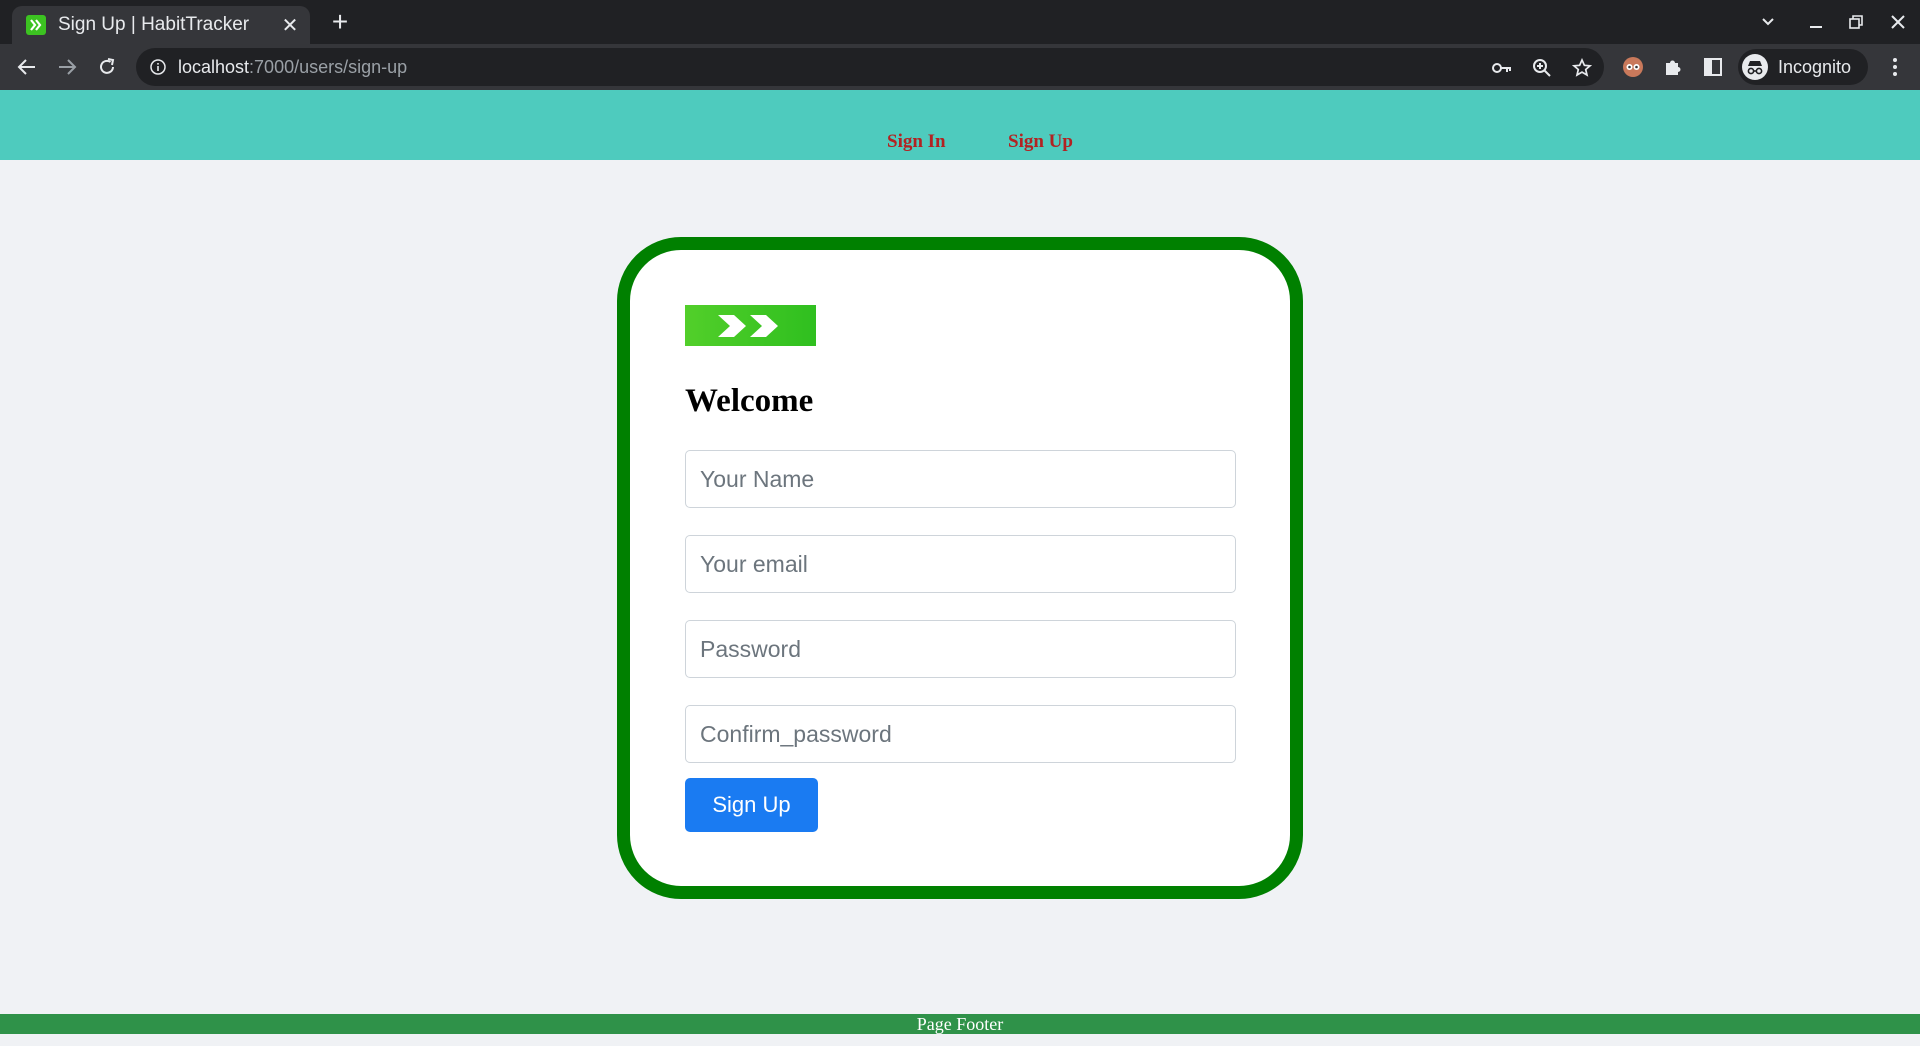  What do you see at coordinates (1768, 22) in the screenshot?
I see `tab-search-chevron-icon` at bounding box center [1768, 22].